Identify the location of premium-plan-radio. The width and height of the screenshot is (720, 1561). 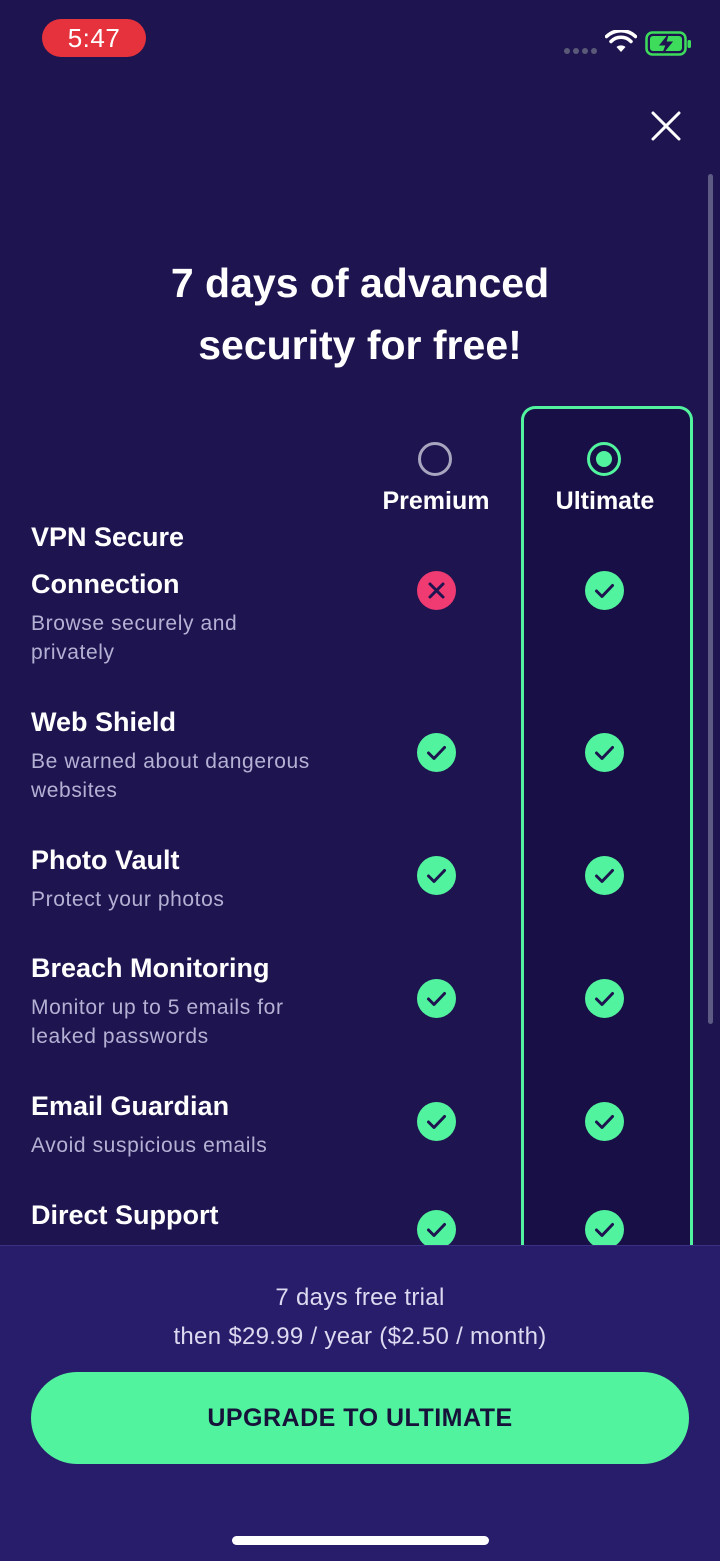
(435, 459).